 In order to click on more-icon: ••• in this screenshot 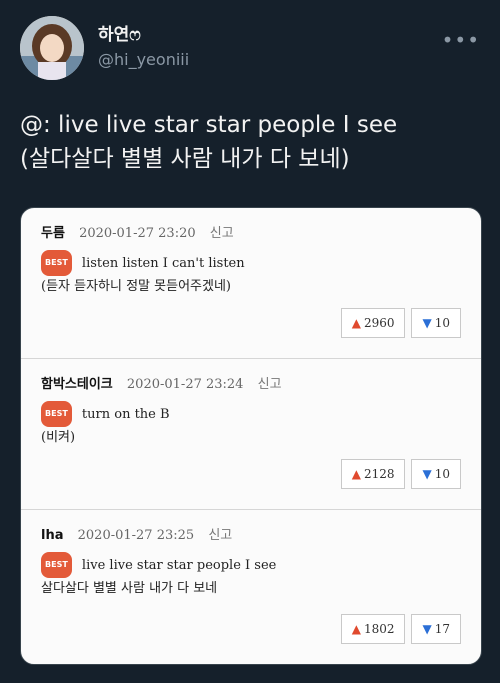, I will do `click(461, 40)`.